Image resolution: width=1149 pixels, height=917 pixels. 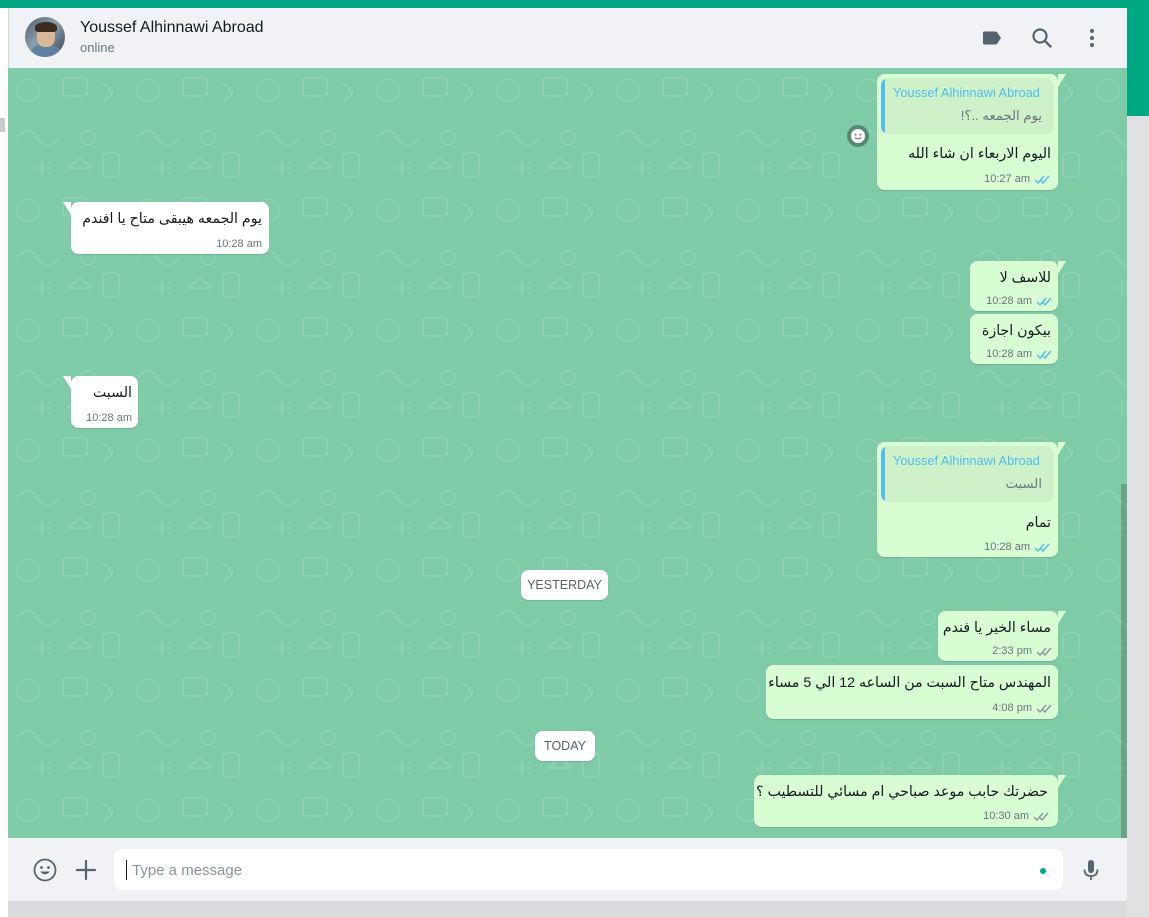 I want to click on quoted-text: يوم الجمعه ..؟!, so click(x=1001, y=115).